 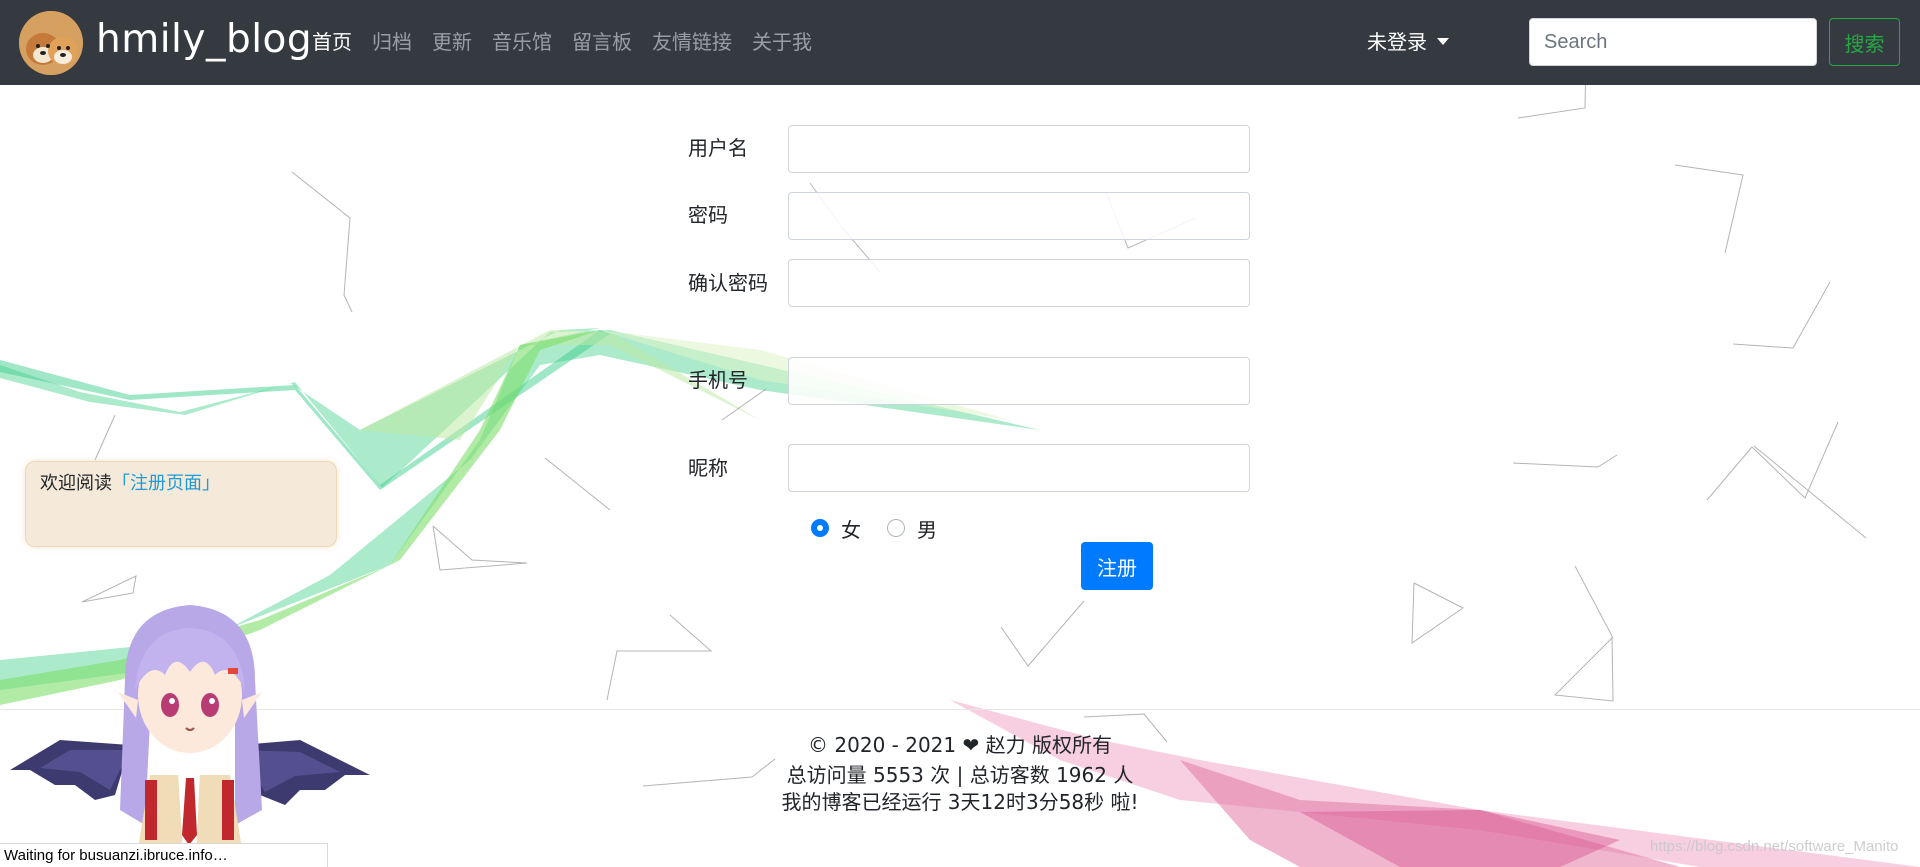 I want to click on nickname-label: 昵称, so click(x=708, y=468).